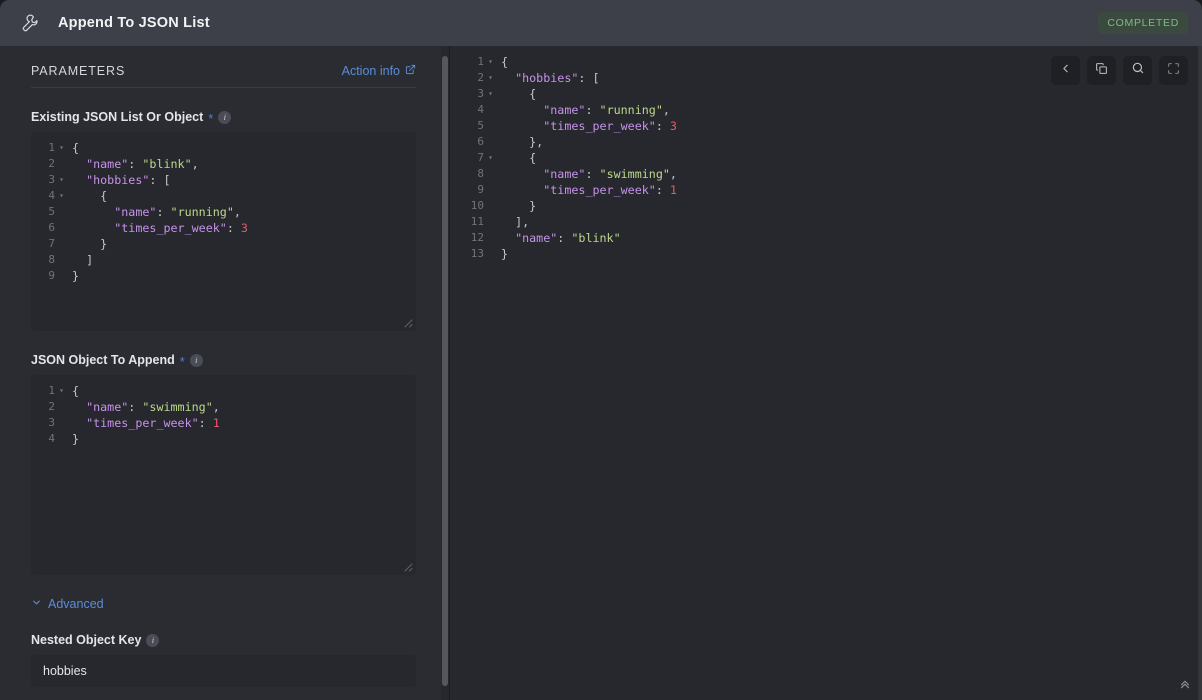 Image resolution: width=1202 pixels, height=700 pixels. What do you see at coordinates (31, 23) in the screenshot?
I see `wrench-icon` at bounding box center [31, 23].